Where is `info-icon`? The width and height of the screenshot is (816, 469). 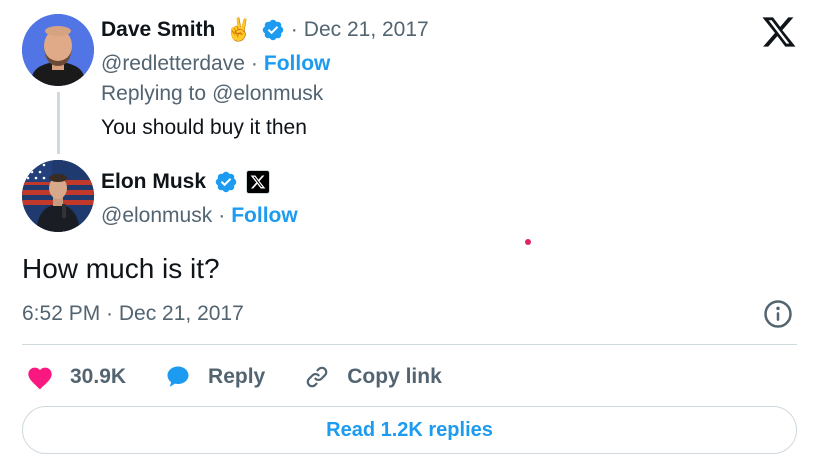 info-icon is located at coordinates (778, 314).